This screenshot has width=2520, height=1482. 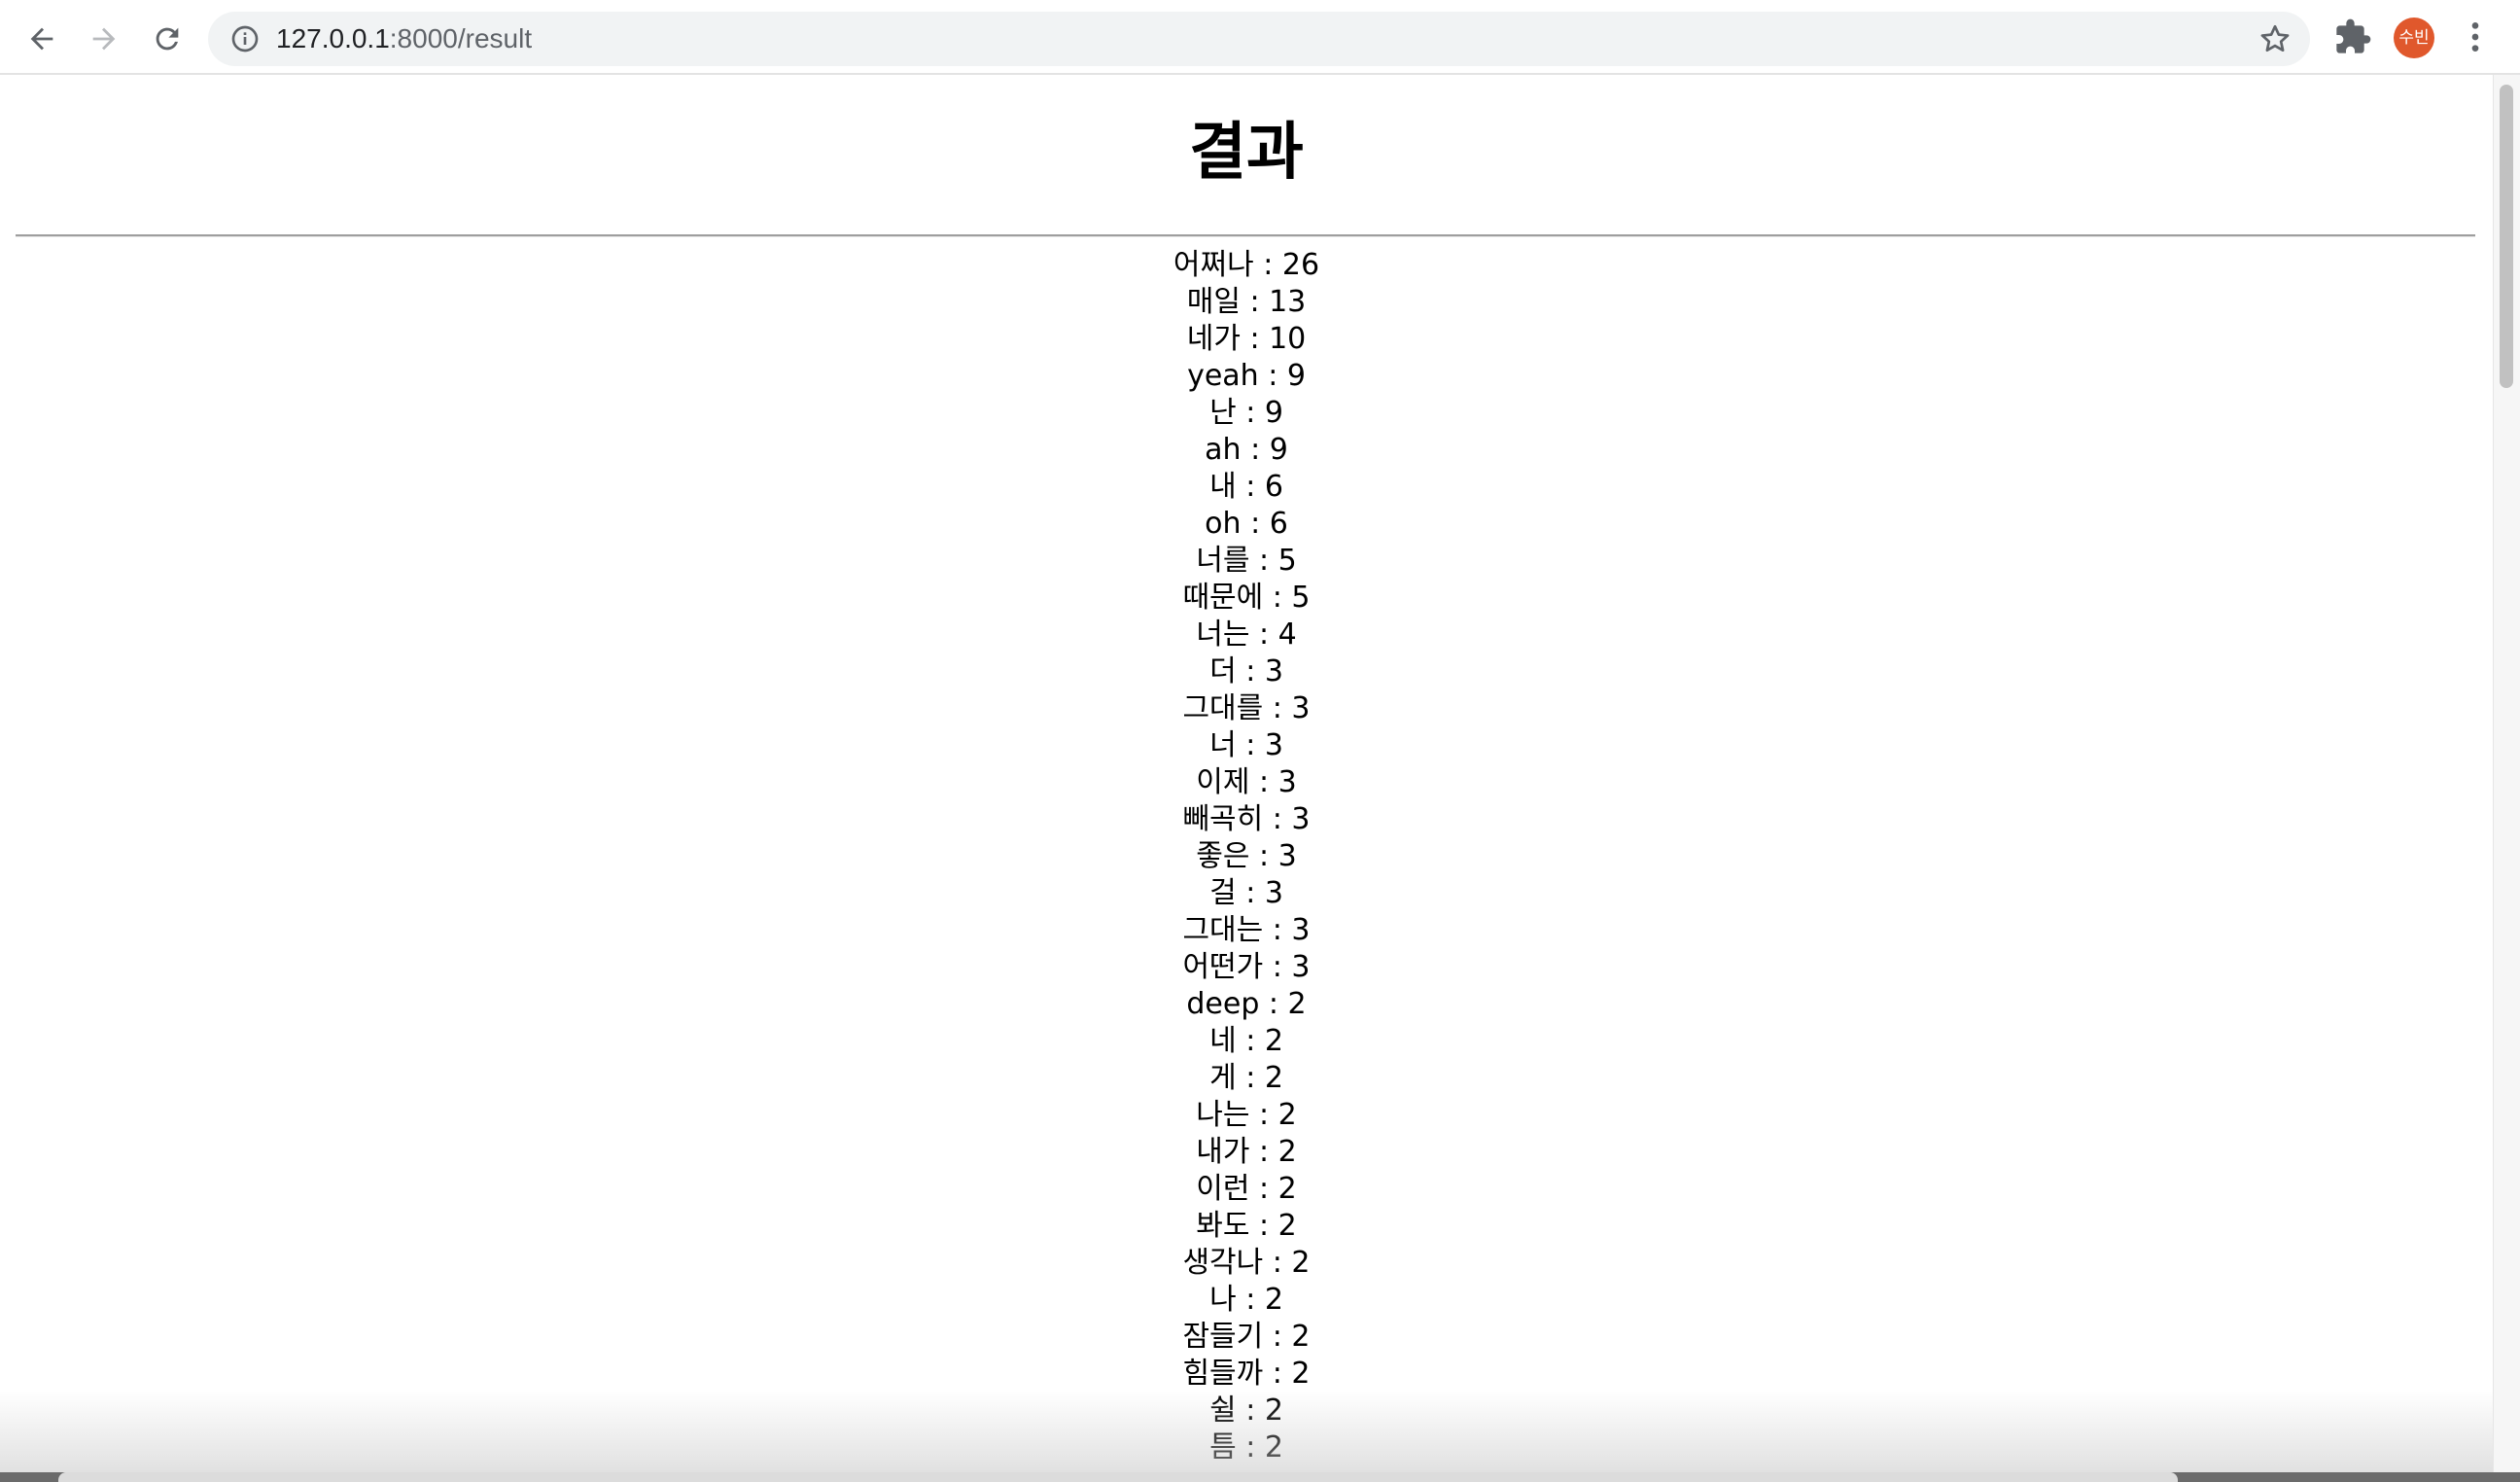 What do you see at coordinates (2275, 38) in the screenshot?
I see `star-icon` at bounding box center [2275, 38].